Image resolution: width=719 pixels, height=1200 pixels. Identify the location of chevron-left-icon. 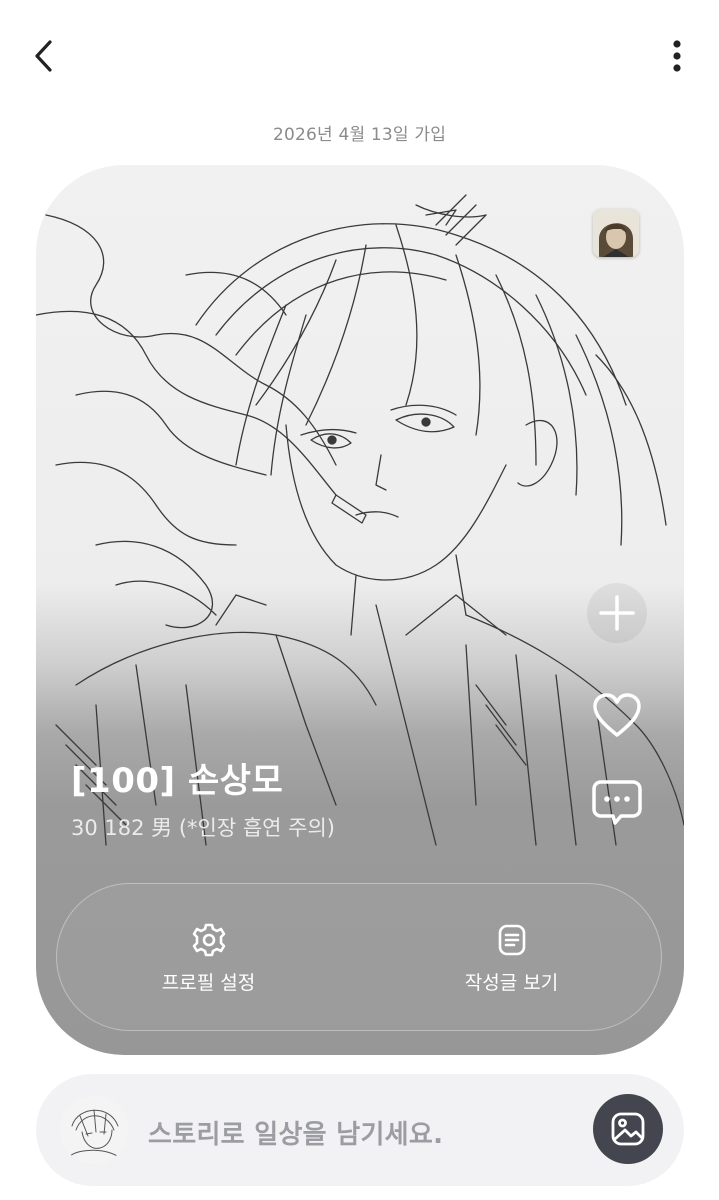
(43, 56).